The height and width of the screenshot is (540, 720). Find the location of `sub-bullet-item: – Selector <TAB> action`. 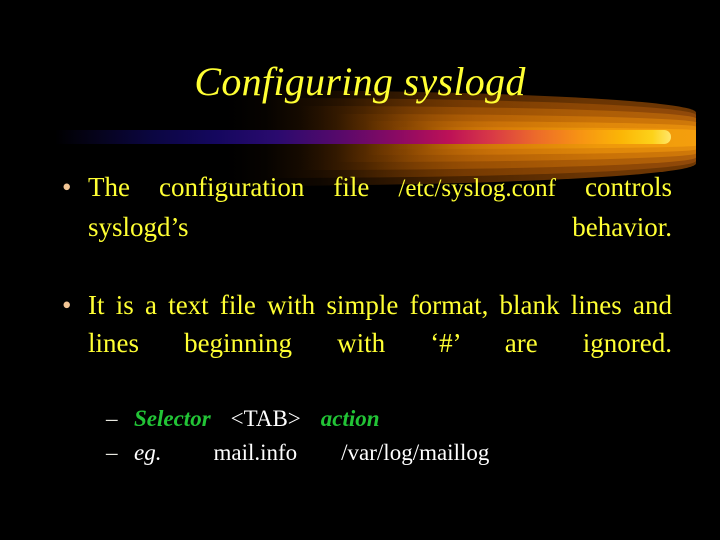

sub-bullet-item: – Selector <TAB> action is located at coordinates (360, 419).